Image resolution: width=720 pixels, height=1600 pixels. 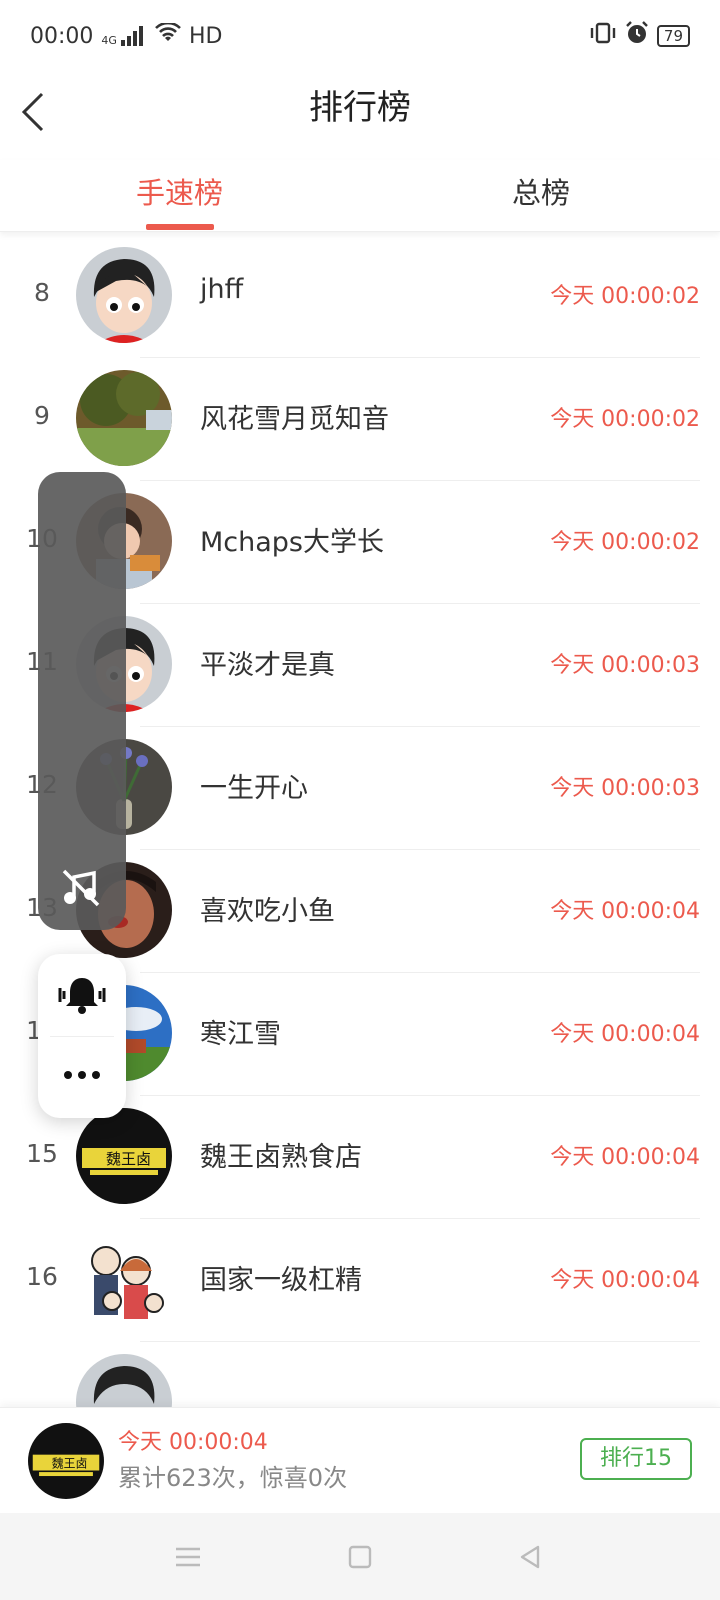 I want to click on menu-icon, so click(x=188, y=1557).